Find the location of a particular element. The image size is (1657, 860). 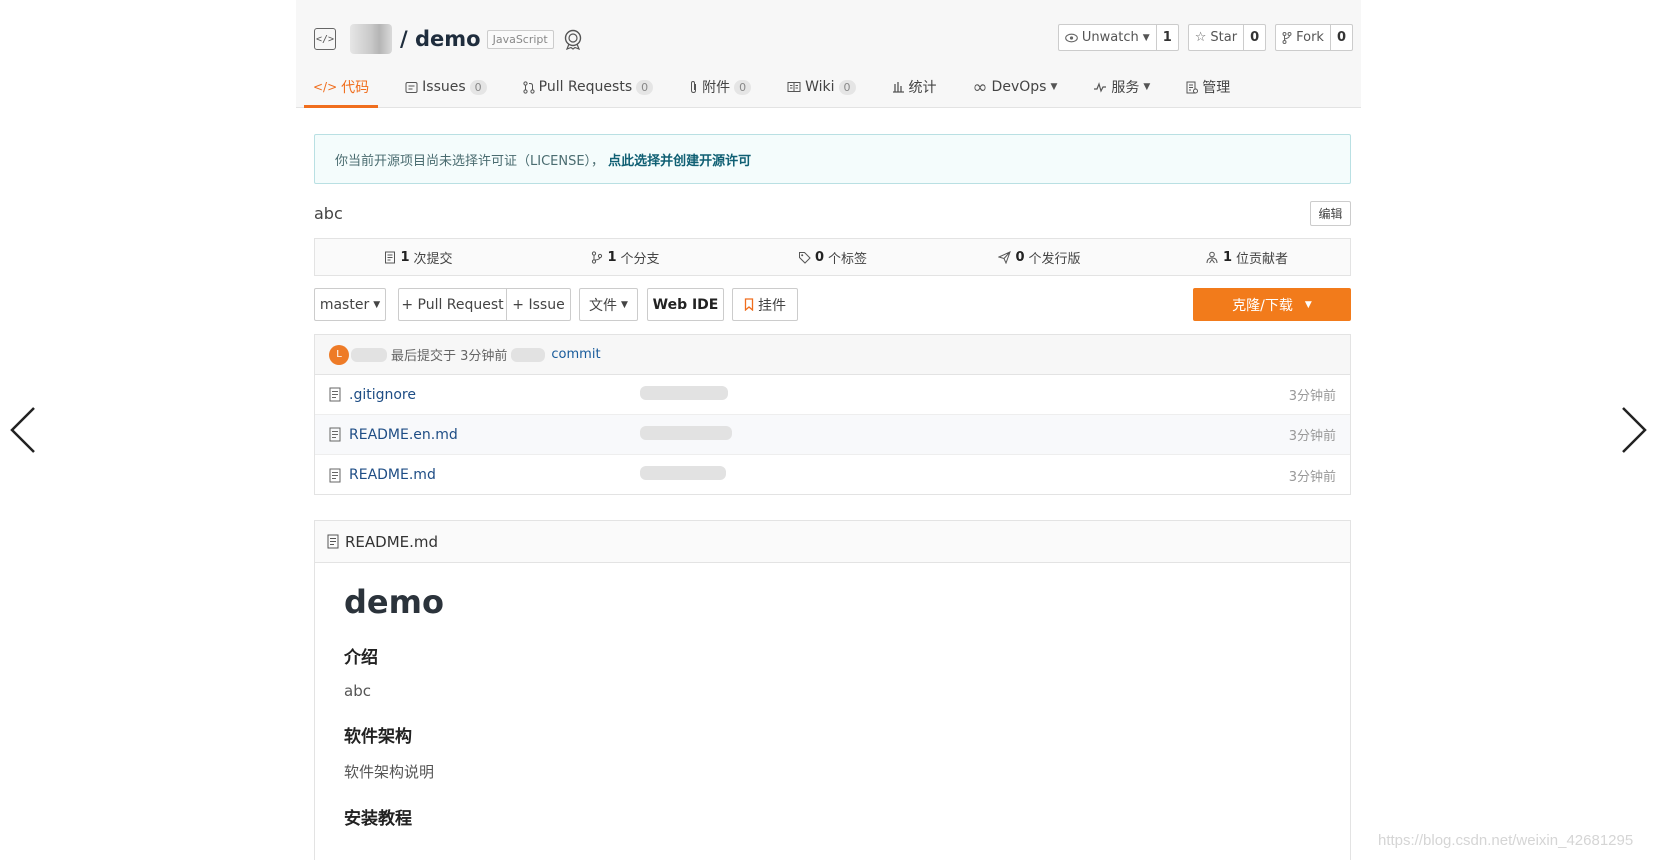

file-name: .gitignore is located at coordinates (382, 395).